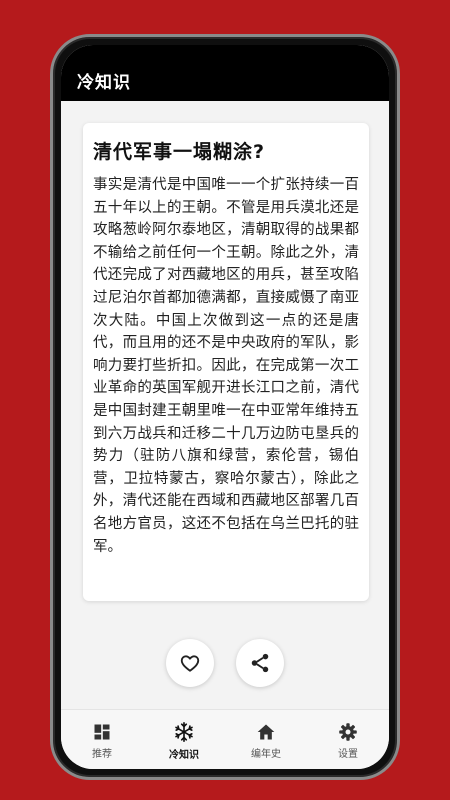  What do you see at coordinates (266, 732) in the screenshot?
I see `home-icon` at bounding box center [266, 732].